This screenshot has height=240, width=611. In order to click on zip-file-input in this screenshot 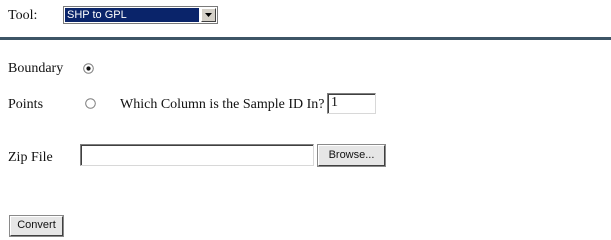, I will do `click(197, 155)`.